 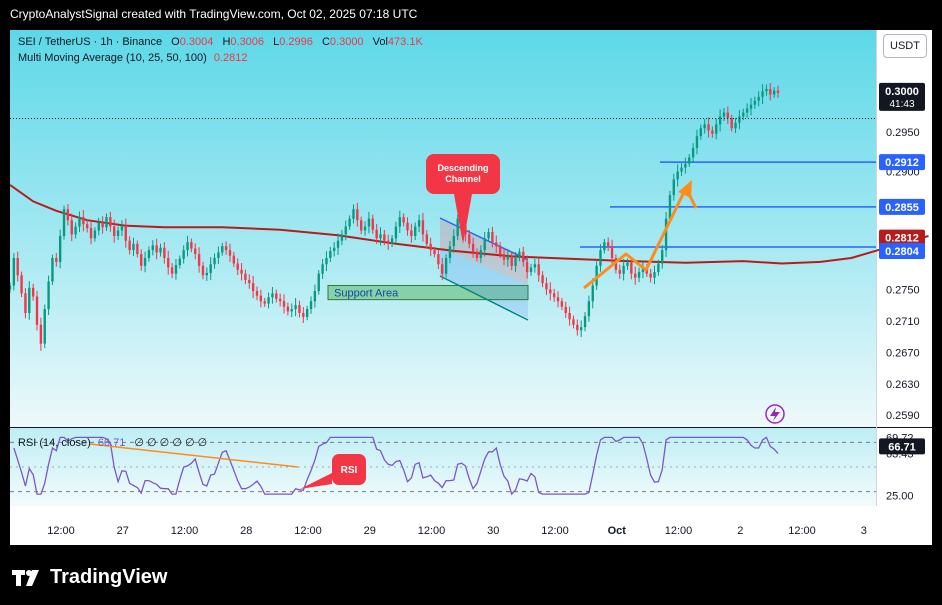 What do you see at coordinates (902, 163) in the screenshot?
I see `level-price-text: 0.2912` at bounding box center [902, 163].